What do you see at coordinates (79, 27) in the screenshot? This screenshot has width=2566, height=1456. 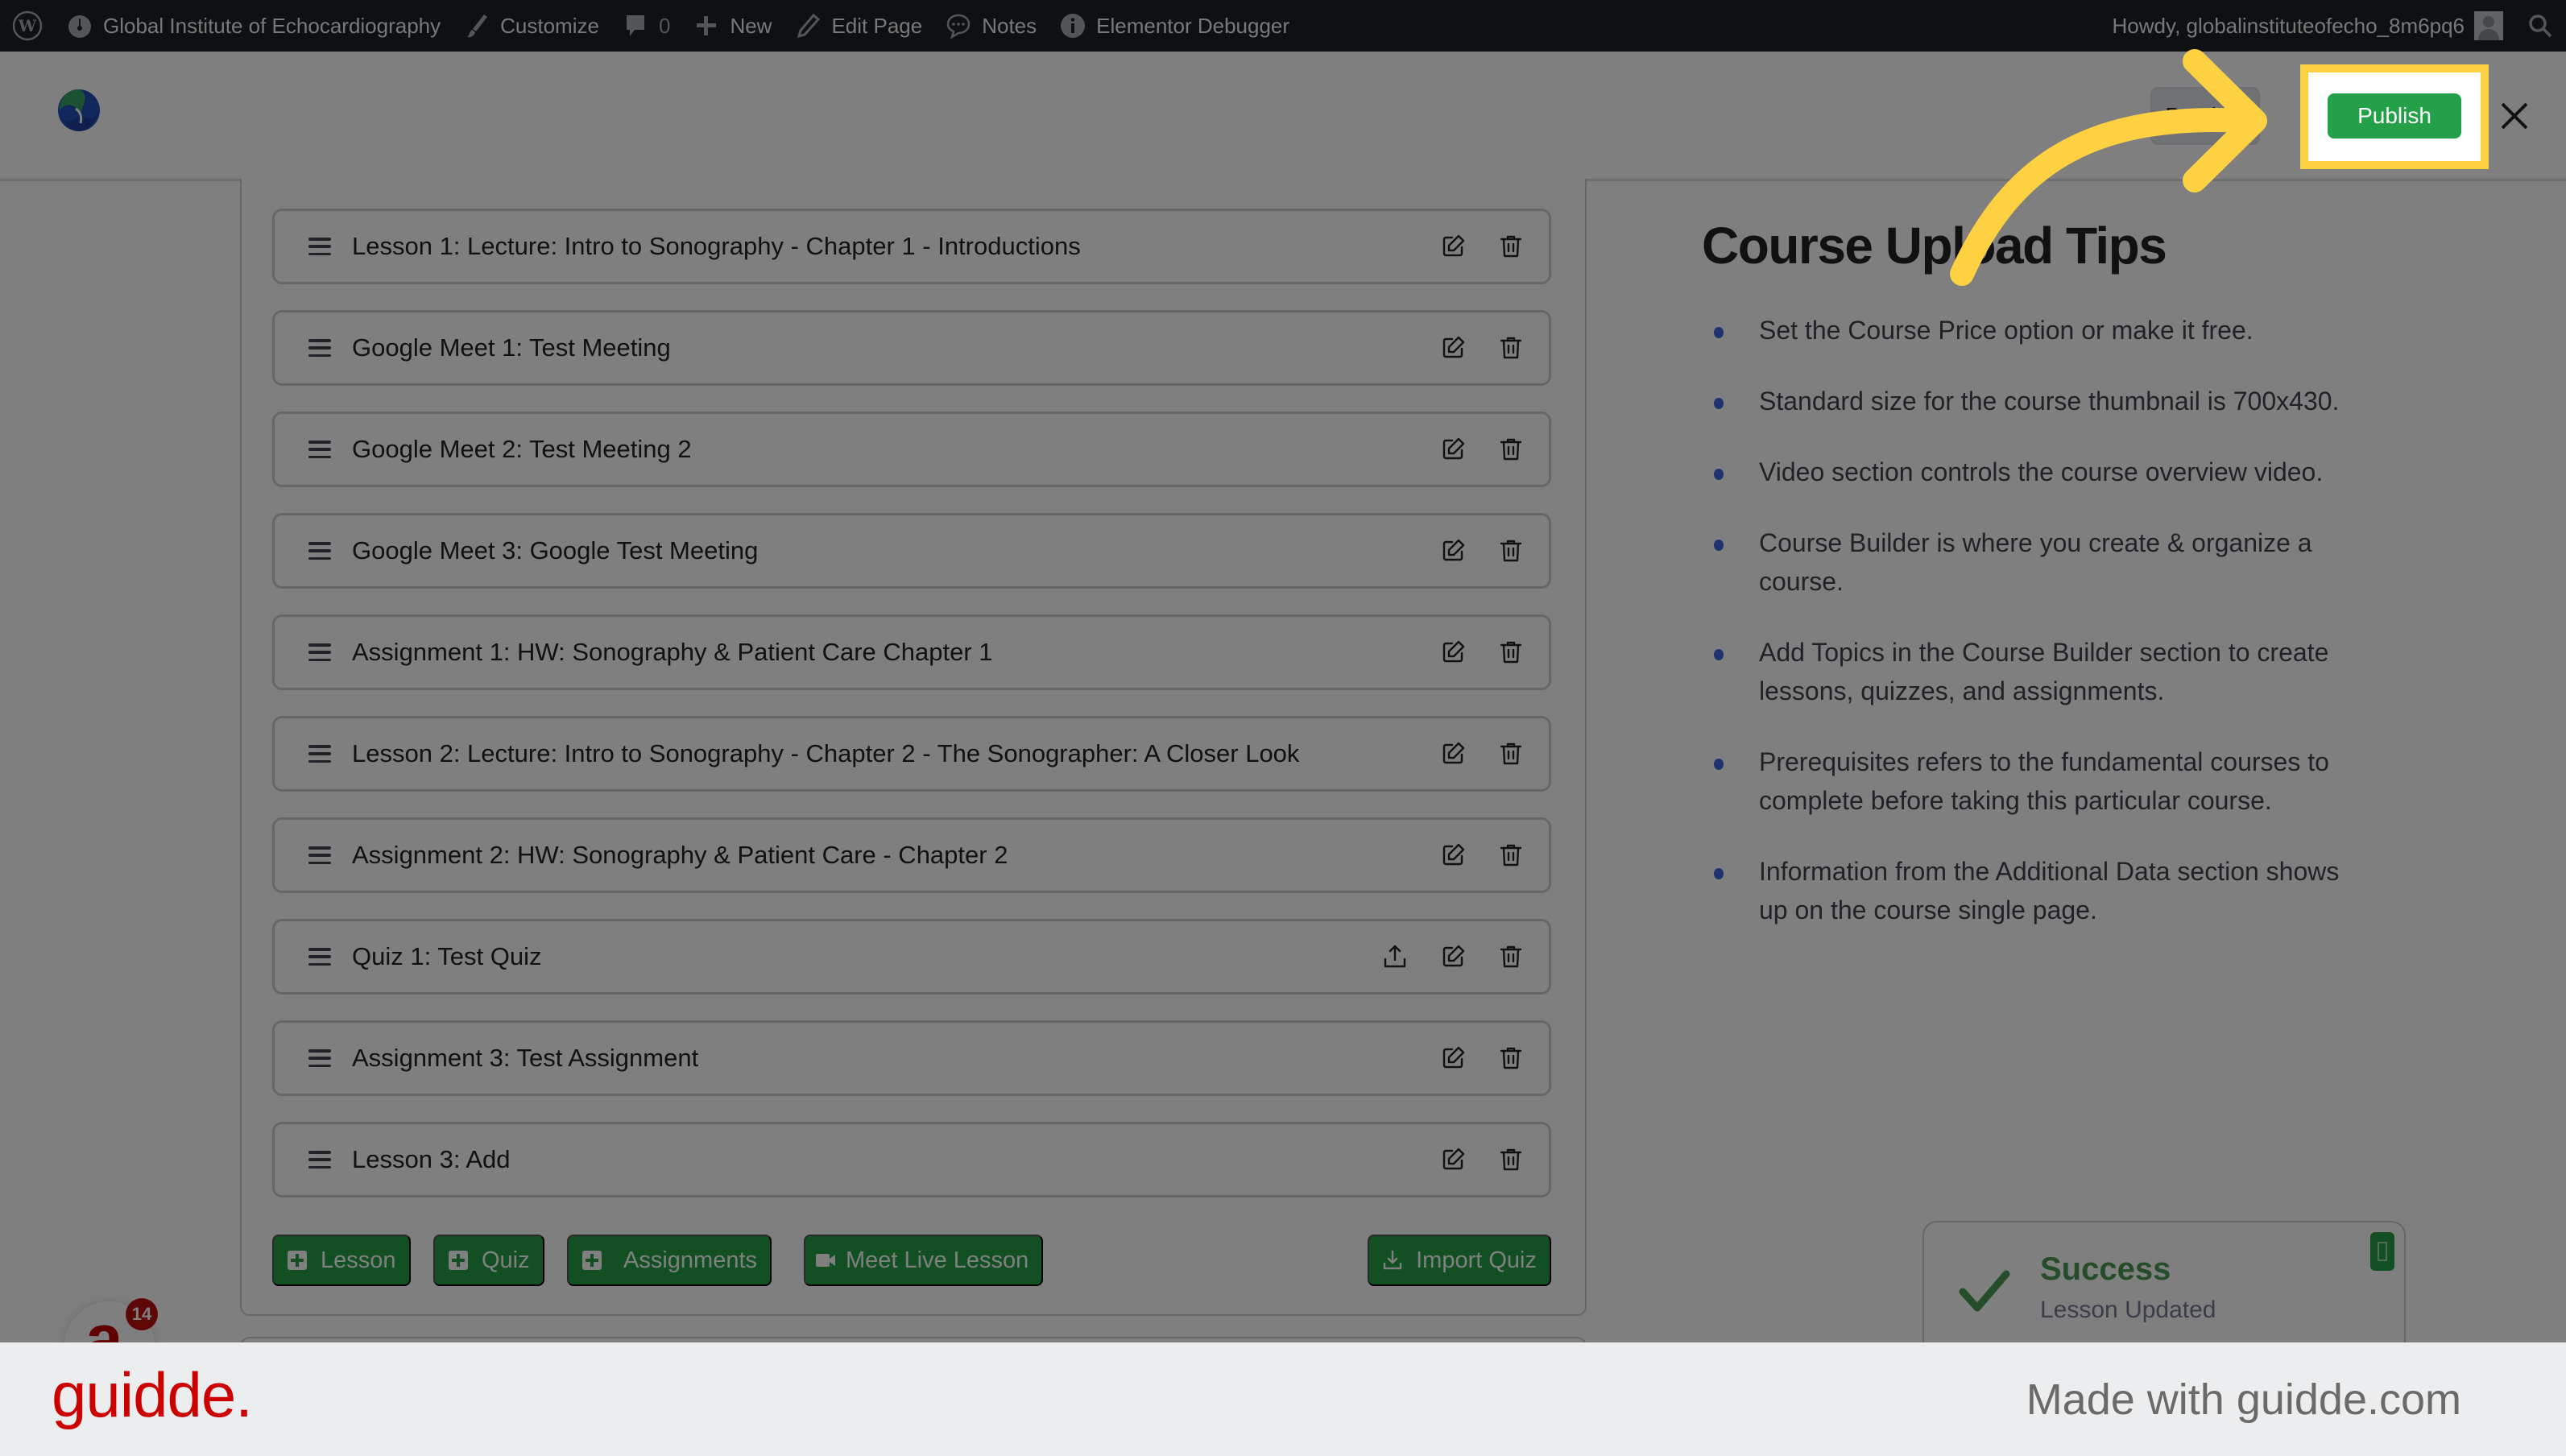 I see `dashboard-gauge-icon` at bounding box center [79, 27].